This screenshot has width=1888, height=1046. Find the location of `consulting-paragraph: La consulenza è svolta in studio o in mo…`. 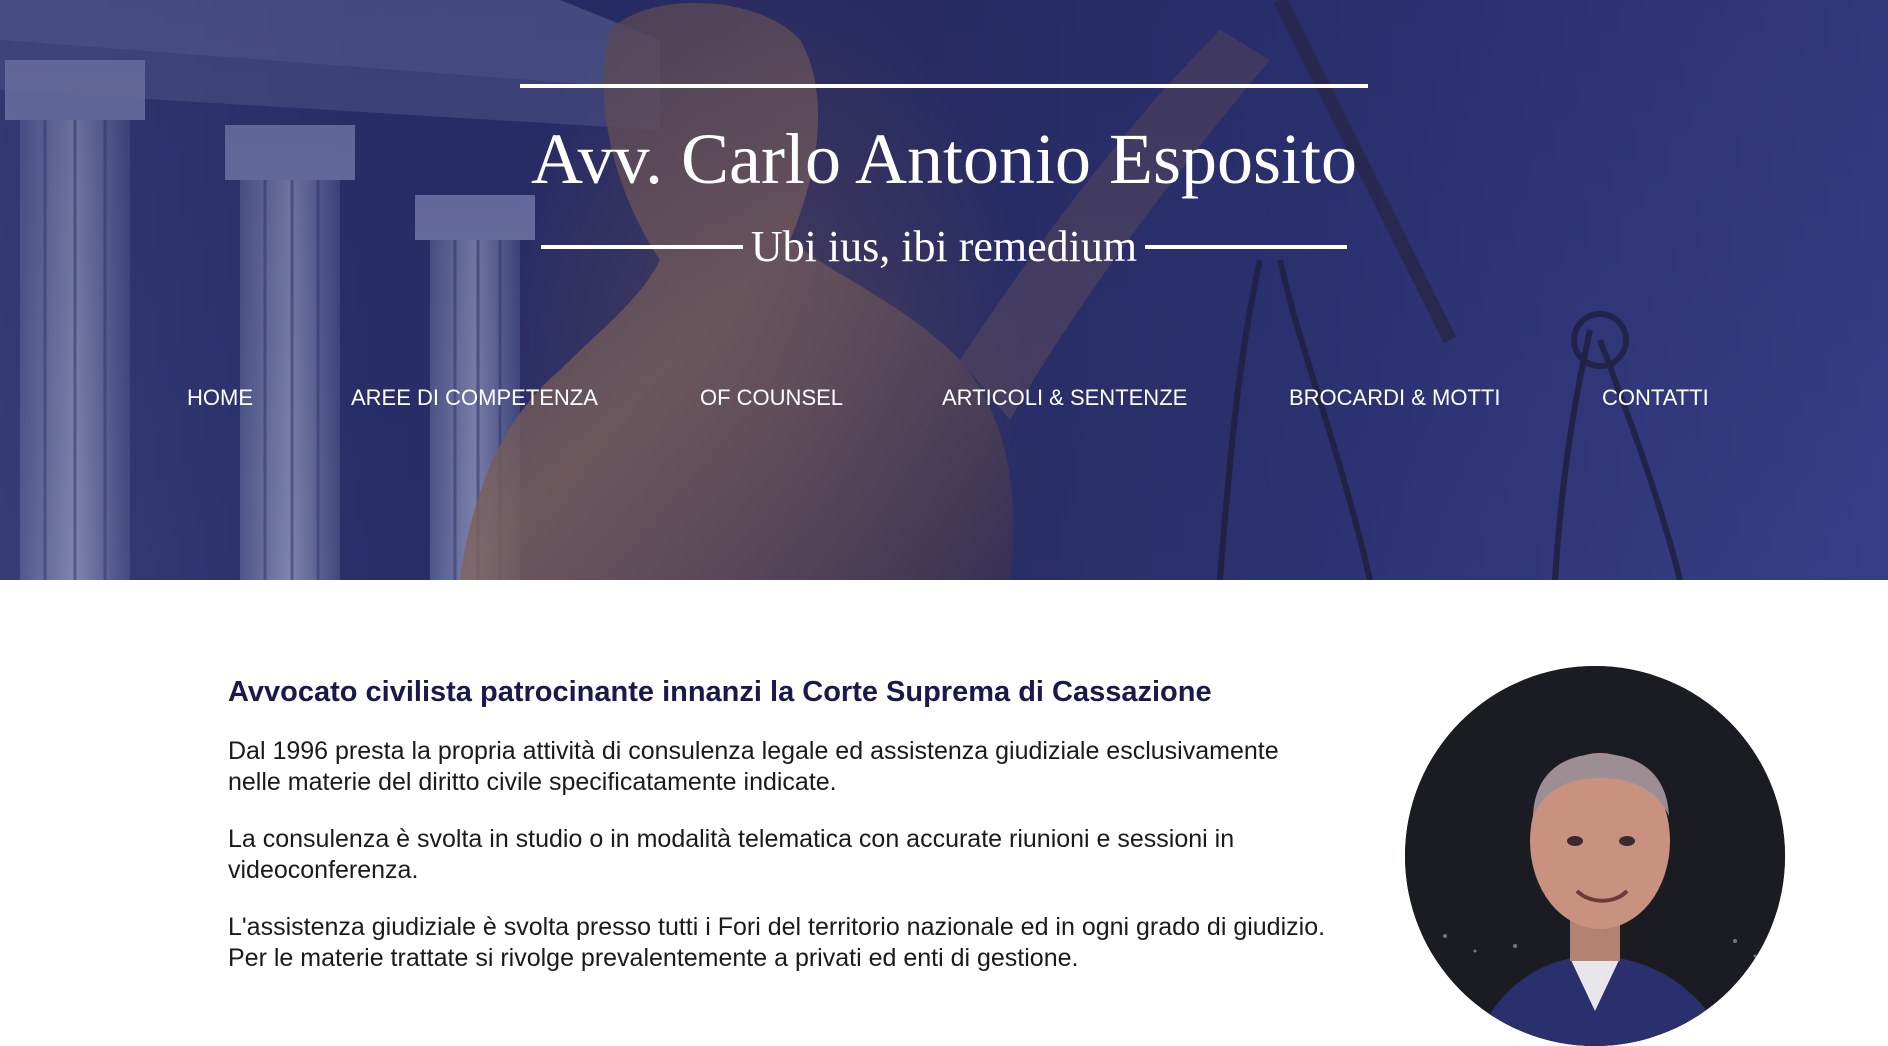

consulting-paragraph: La consulenza è svolta in studio o in mo… is located at coordinates (731, 854).